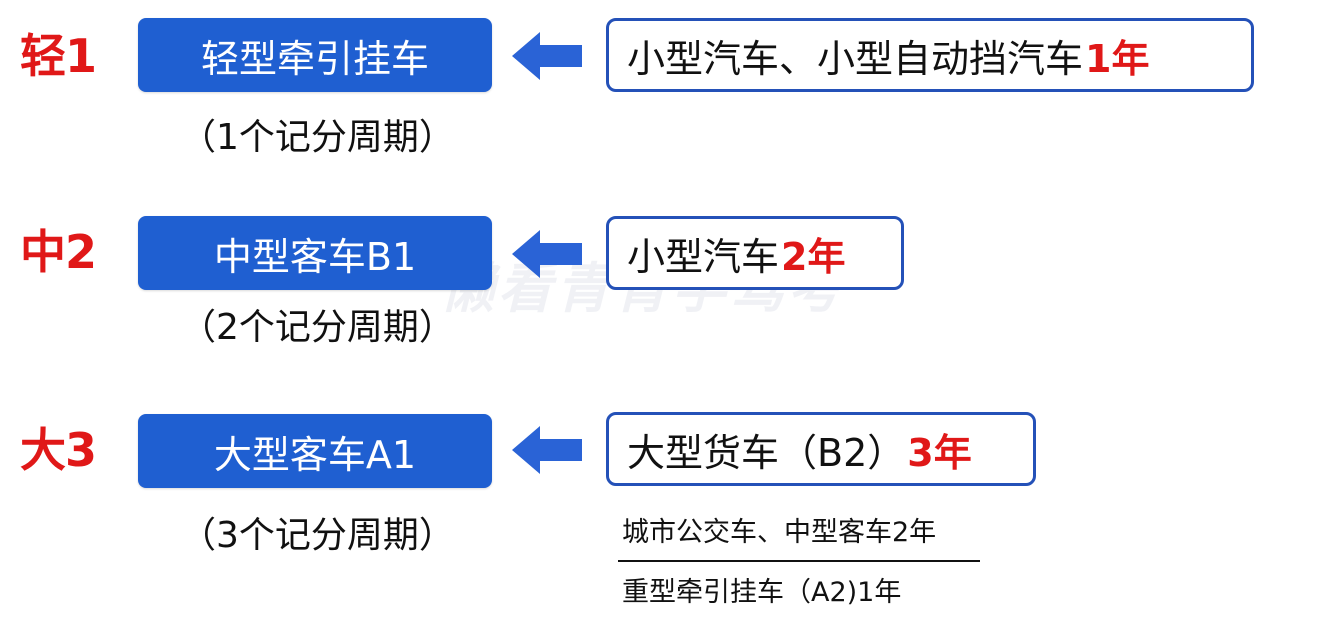  I want to click on divider, so click(799, 561).